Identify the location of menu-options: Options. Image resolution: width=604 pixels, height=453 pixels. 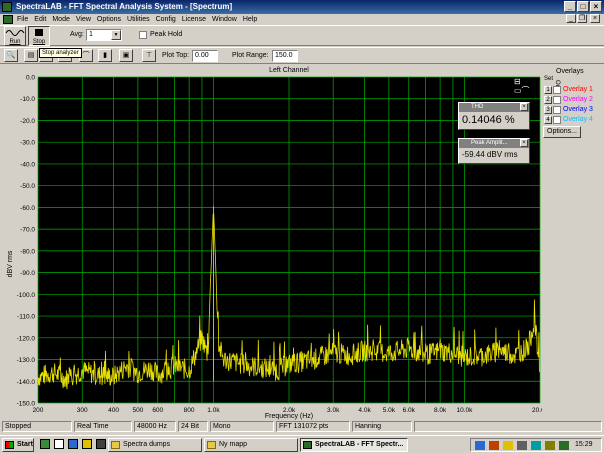
(109, 19).